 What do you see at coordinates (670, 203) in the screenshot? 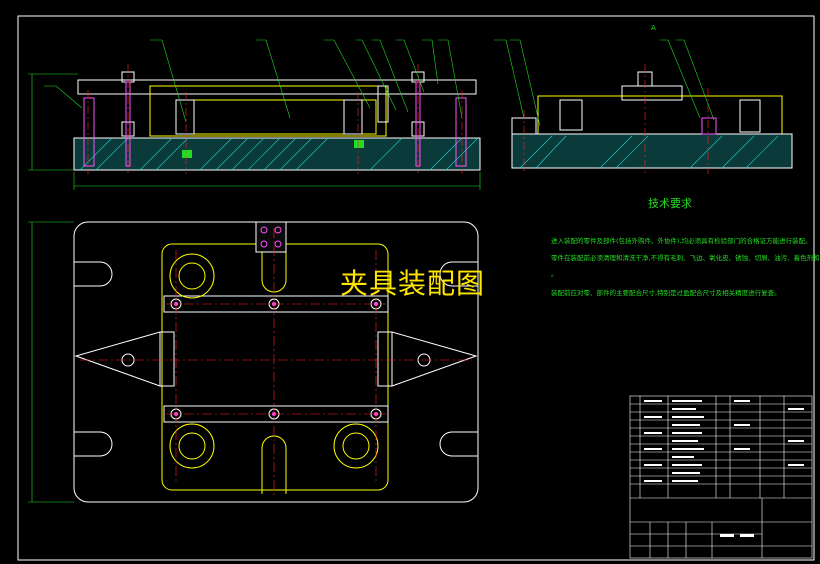
I see `tech-requirements-heading: 技术要求` at bounding box center [670, 203].